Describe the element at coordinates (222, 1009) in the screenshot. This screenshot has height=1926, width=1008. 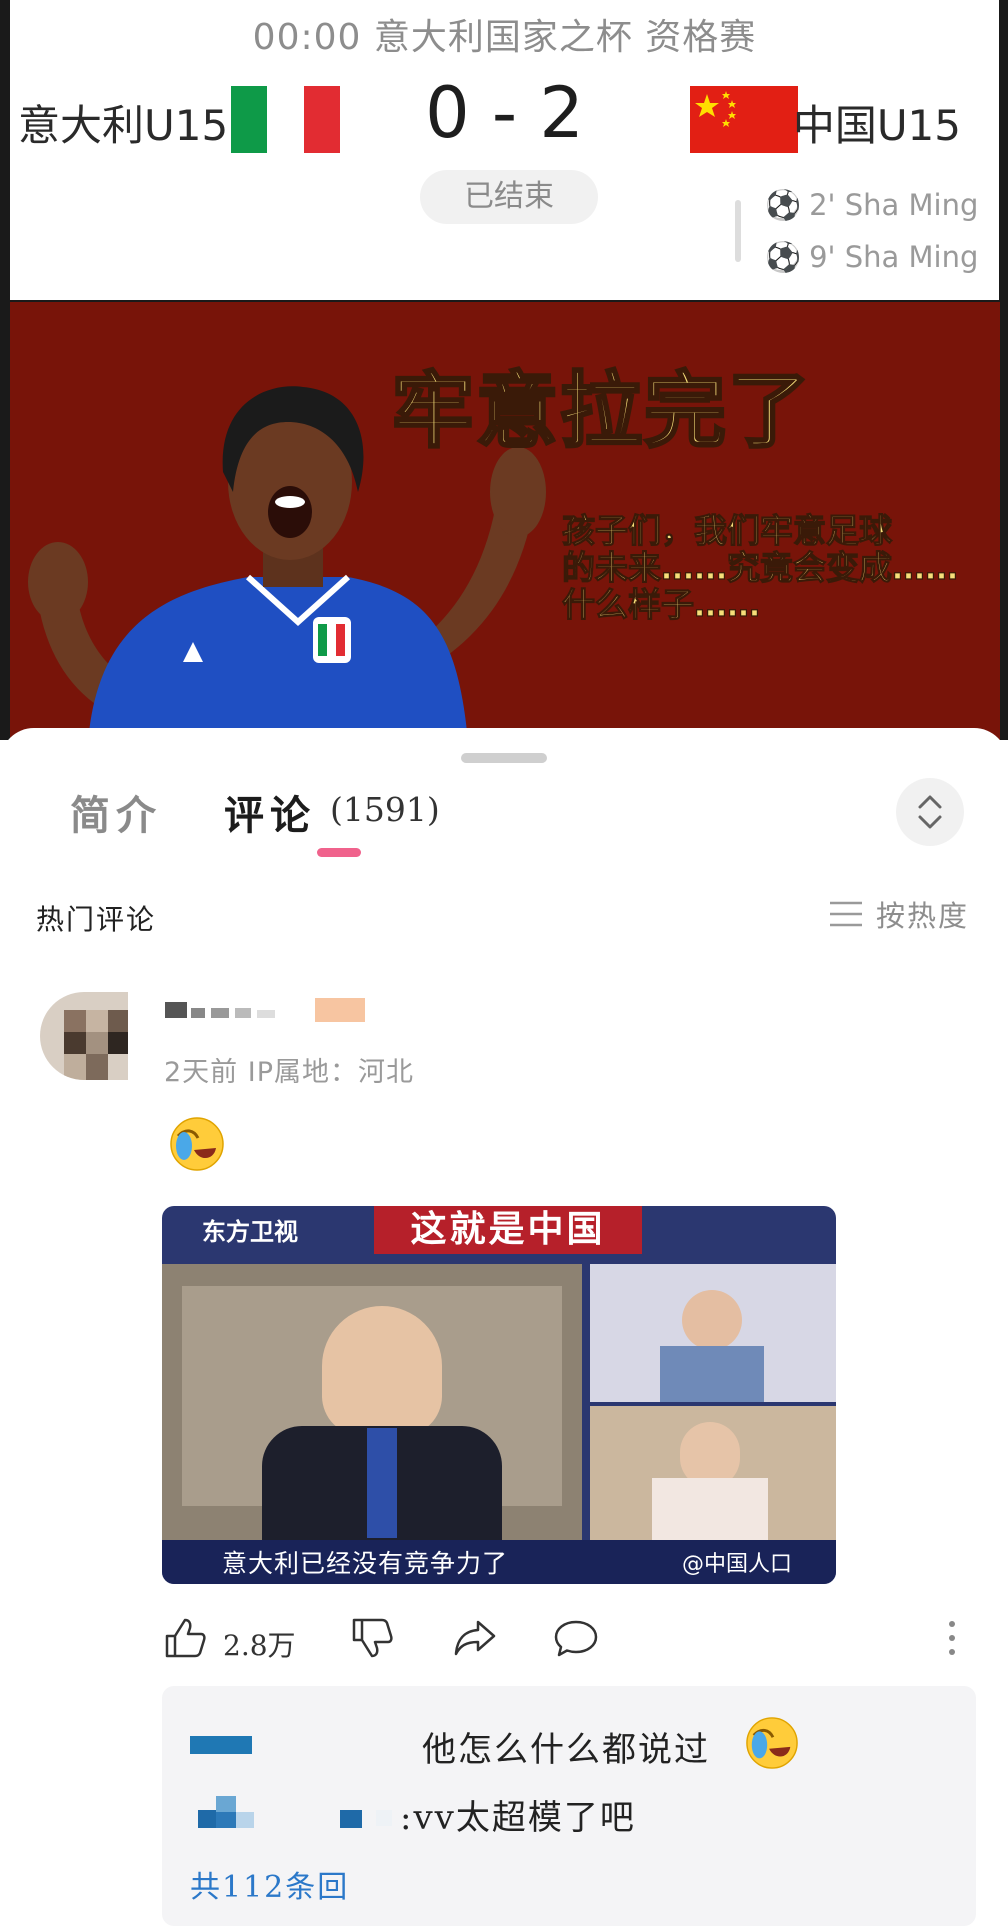
I see `username-redacted` at that location.